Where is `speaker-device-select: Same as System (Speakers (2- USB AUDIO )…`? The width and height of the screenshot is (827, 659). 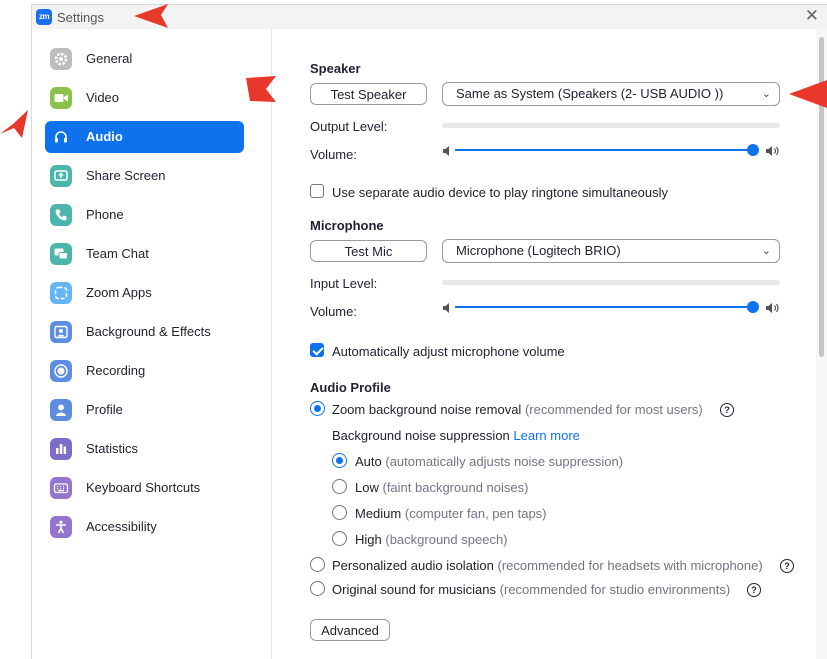 speaker-device-select: Same as System (Speakers (2- USB AUDIO )… is located at coordinates (611, 94).